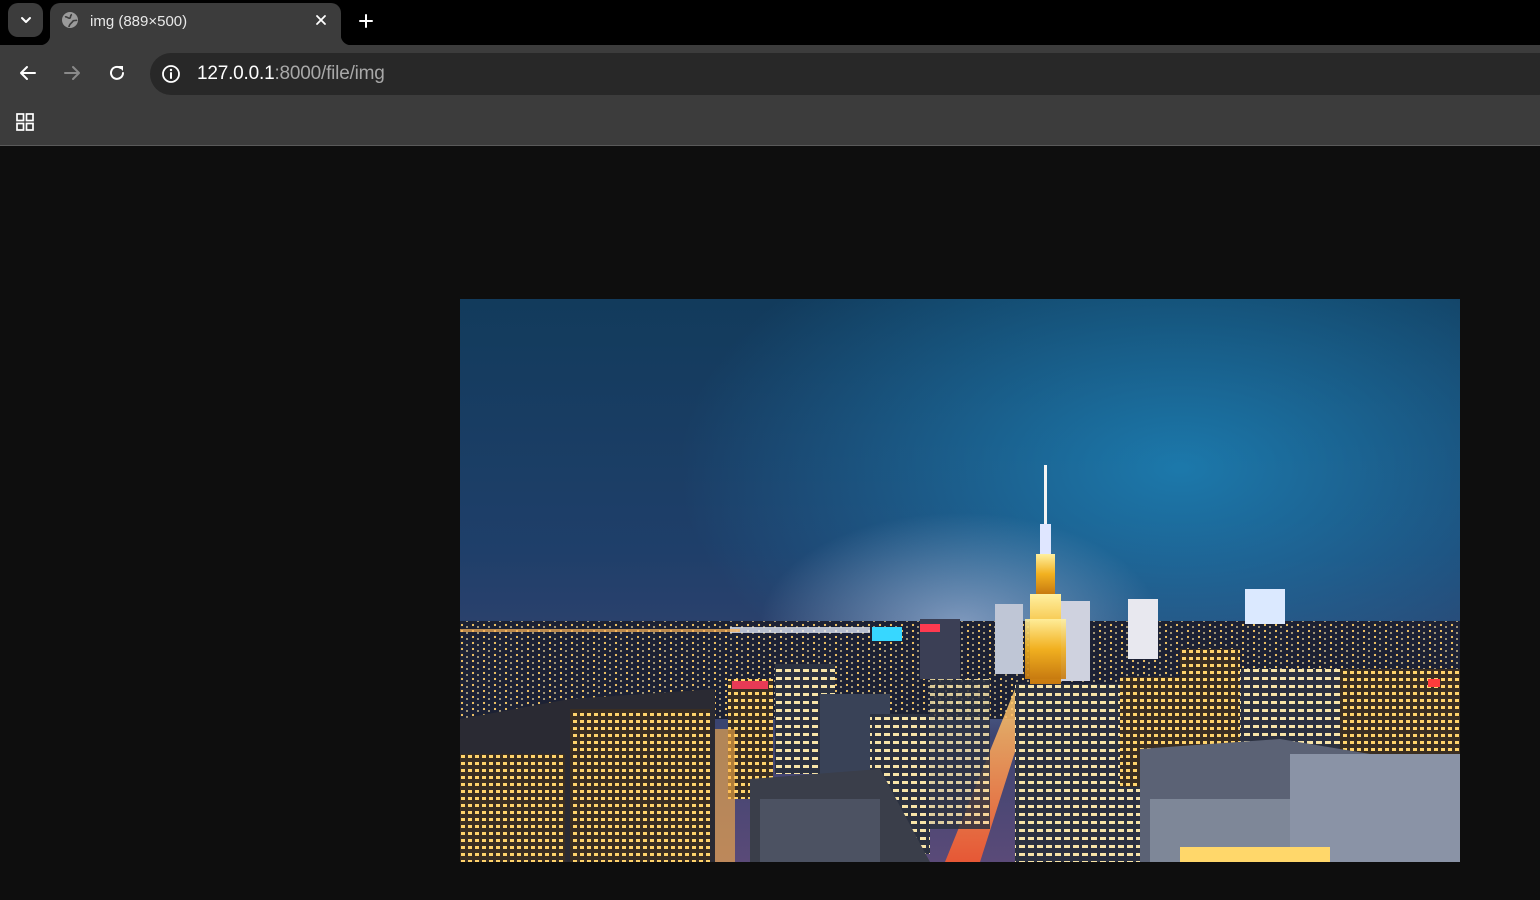 This screenshot has height=900, width=1540. What do you see at coordinates (770, 22) in the screenshot?
I see `tab-strip: img (889×500)` at bounding box center [770, 22].